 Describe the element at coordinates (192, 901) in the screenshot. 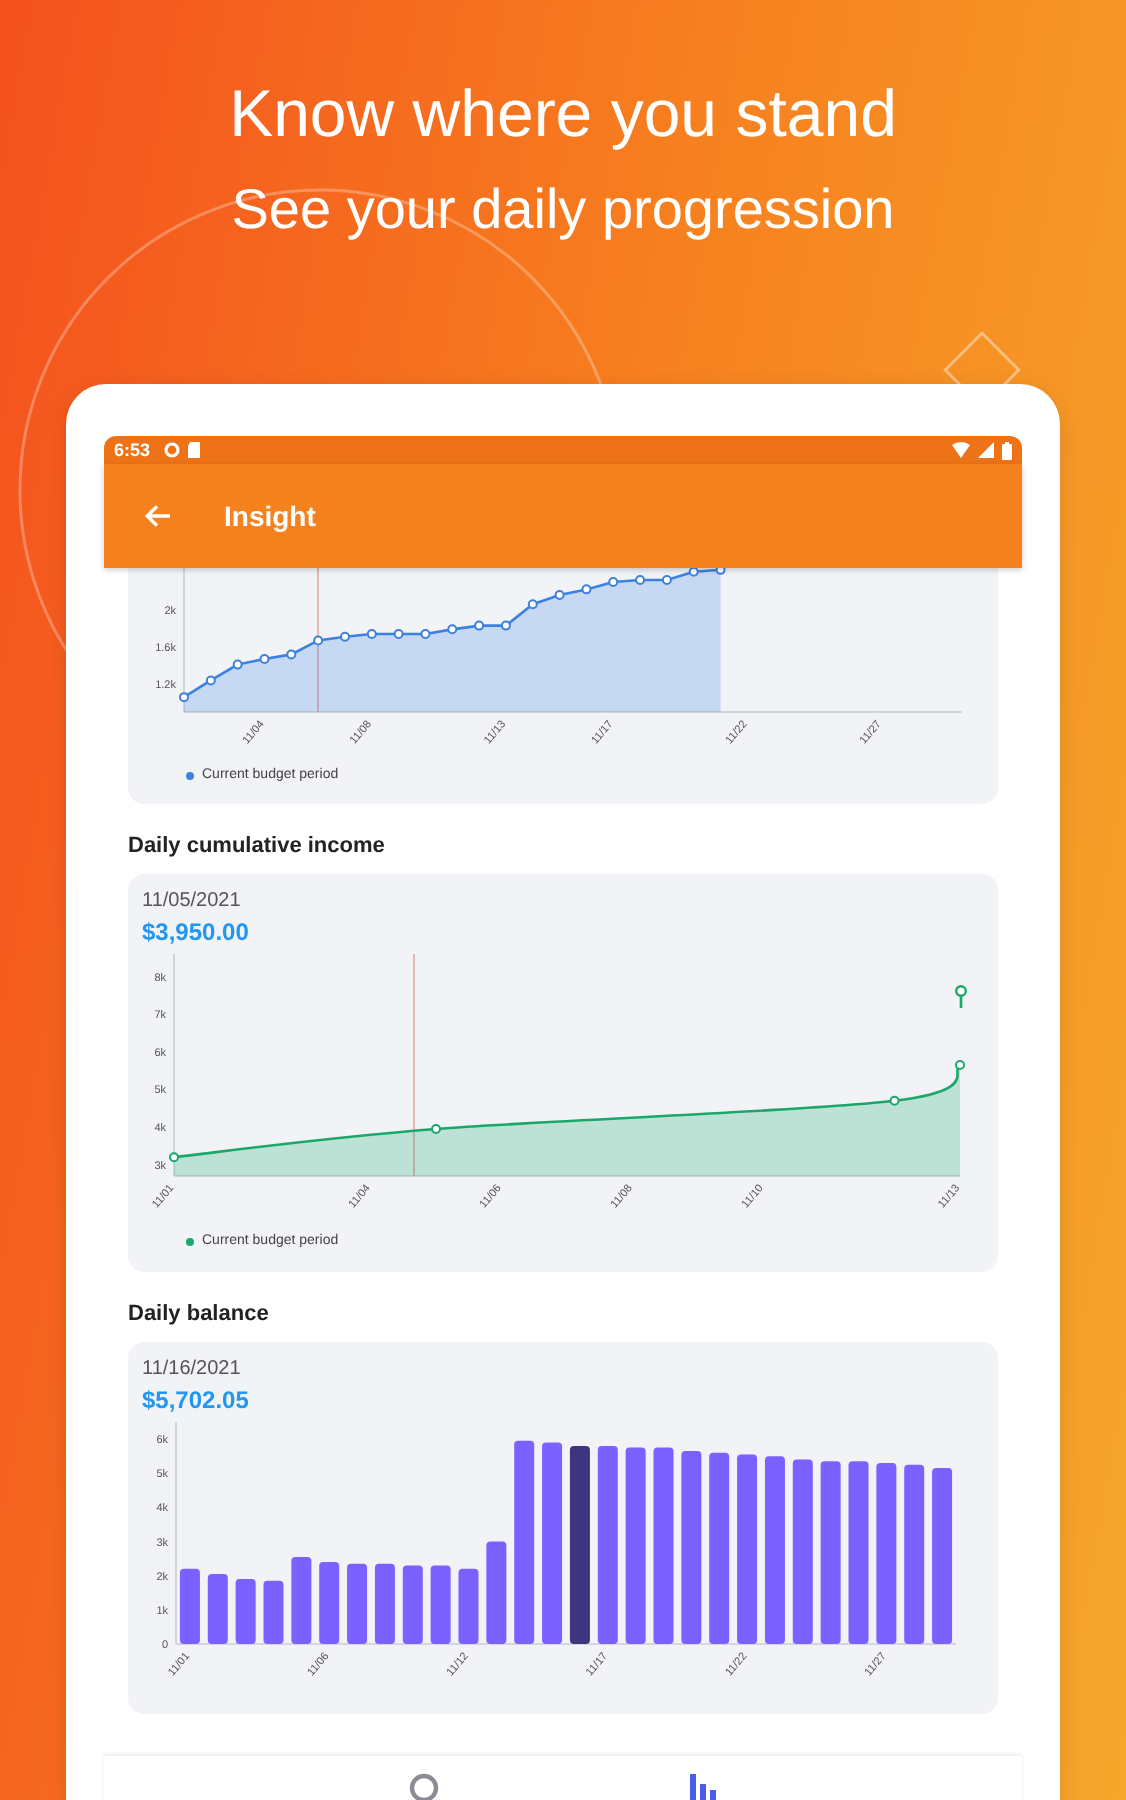

I see `selected-date: 11/05/2021` at that location.